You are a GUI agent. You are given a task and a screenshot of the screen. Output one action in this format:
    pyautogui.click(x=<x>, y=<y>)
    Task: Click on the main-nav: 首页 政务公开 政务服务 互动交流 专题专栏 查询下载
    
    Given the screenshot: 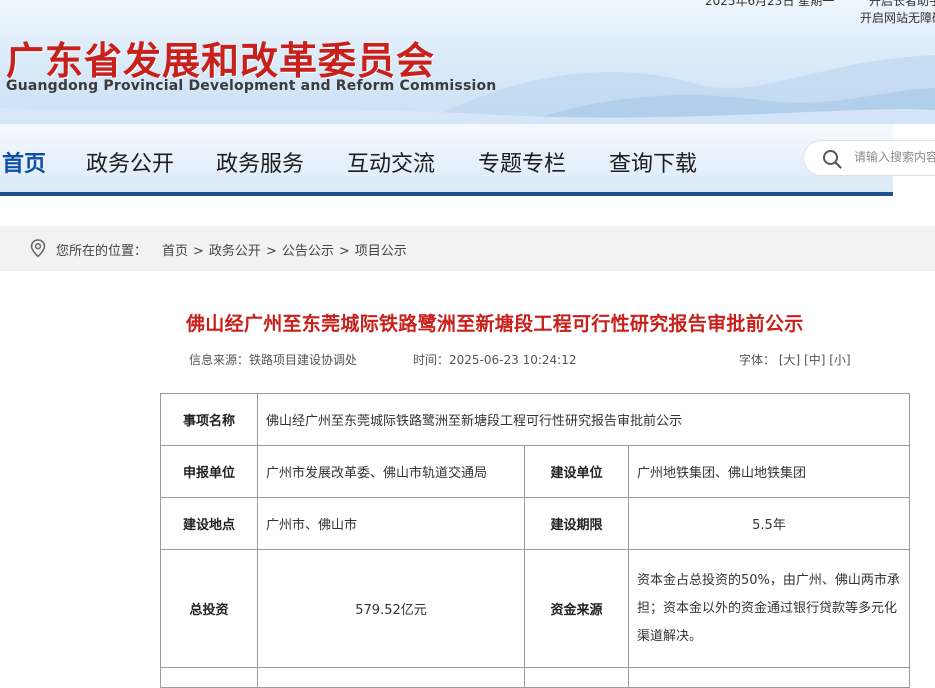 What is the action you would take?
    pyautogui.click(x=446, y=160)
    